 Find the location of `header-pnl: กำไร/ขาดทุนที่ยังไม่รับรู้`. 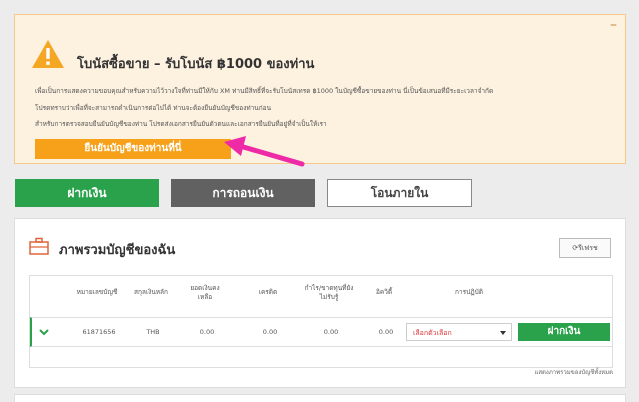

header-pnl: กำไร/ขาดทุนที่ยังไม่รับรู้ is located at coordinates (329, 292).